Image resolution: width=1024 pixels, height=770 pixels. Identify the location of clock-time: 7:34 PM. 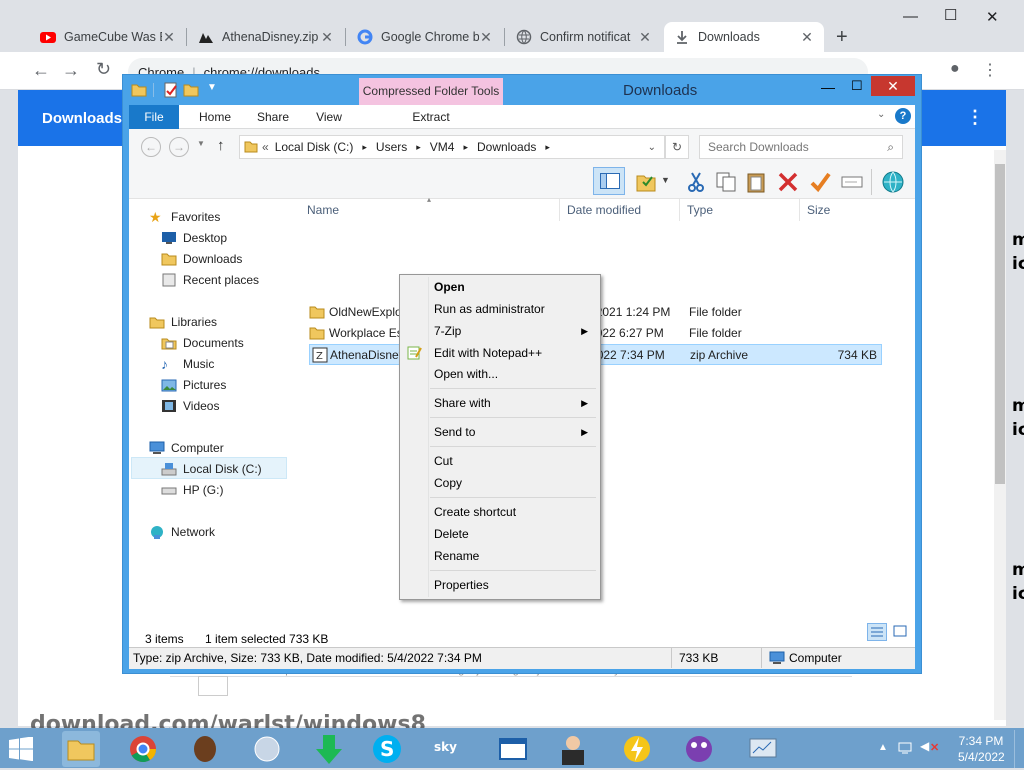
(981, 741).